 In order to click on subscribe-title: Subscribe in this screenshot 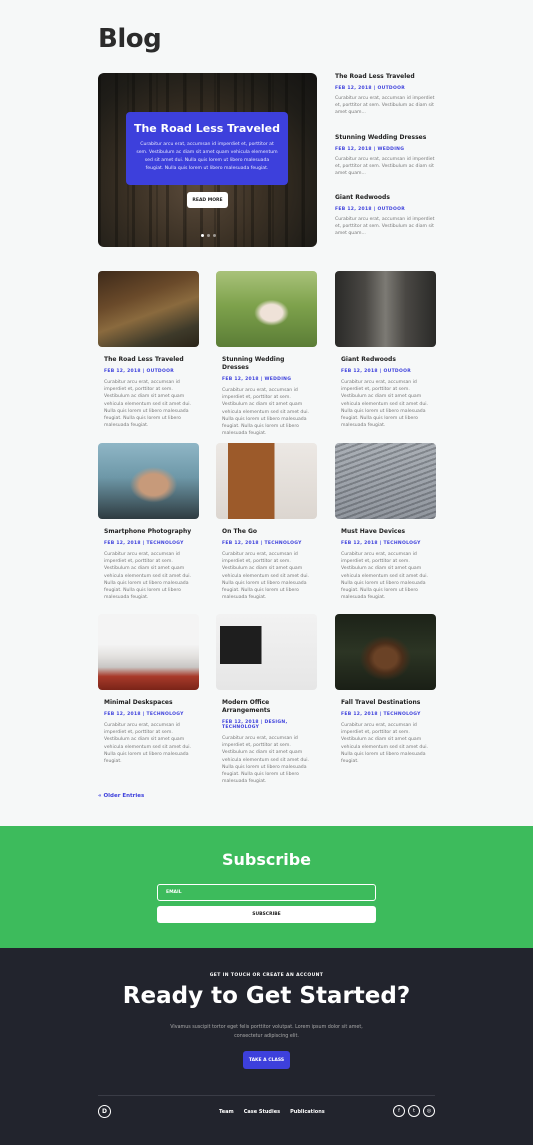, I will do `click(266, 859)`.